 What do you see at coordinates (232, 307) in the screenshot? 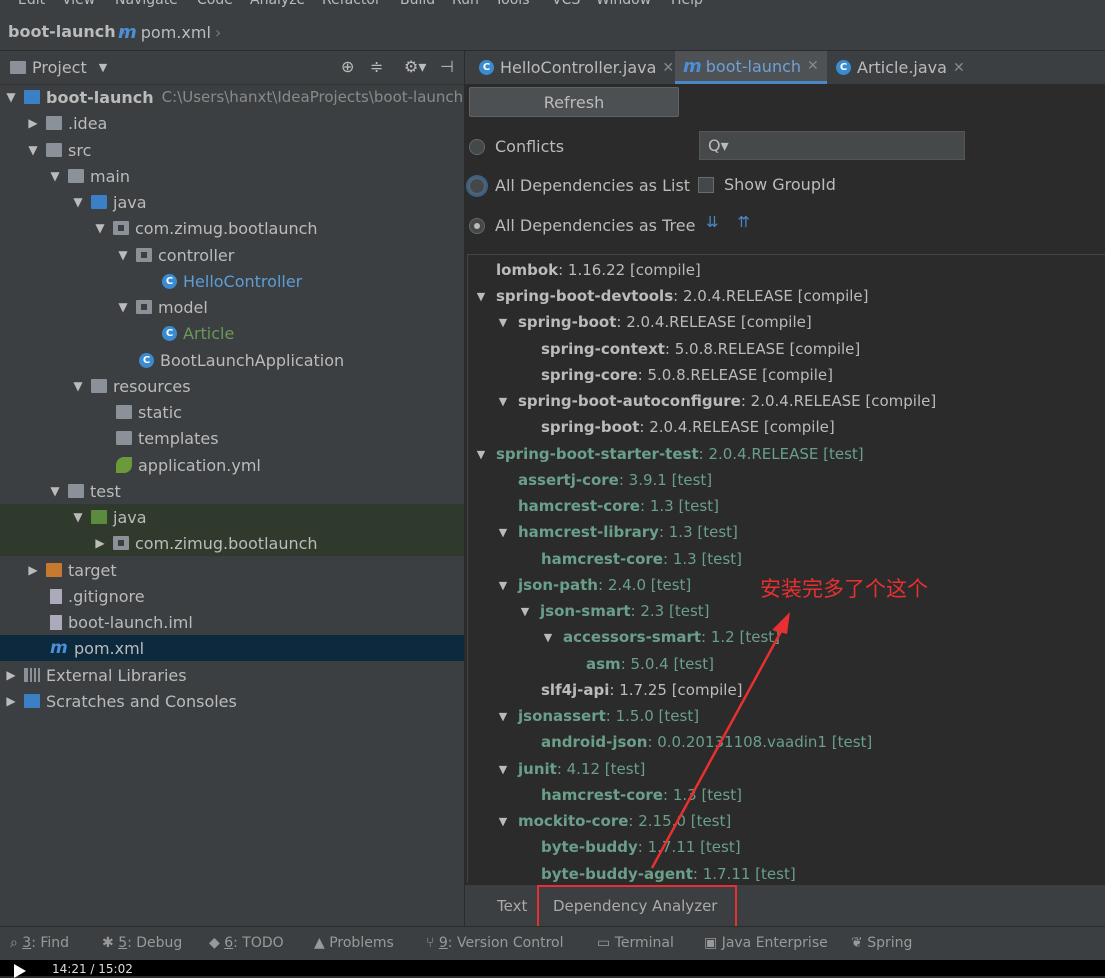
I see `tree-item-model: ▼ model` at bounding box center [232, 307].